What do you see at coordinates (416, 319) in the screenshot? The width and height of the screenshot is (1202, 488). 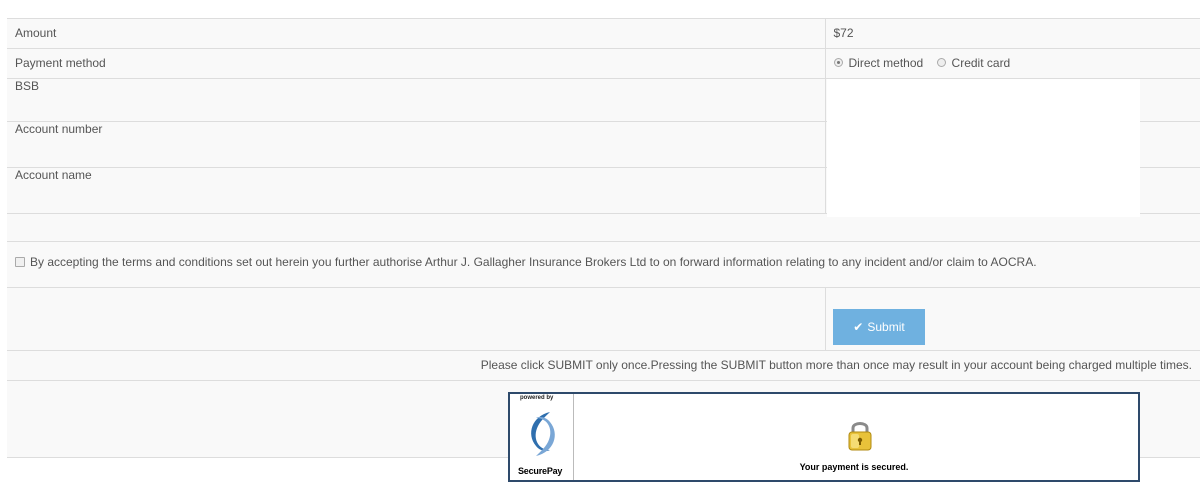 I see `submit-row-left` at bounding box center [416, 319].